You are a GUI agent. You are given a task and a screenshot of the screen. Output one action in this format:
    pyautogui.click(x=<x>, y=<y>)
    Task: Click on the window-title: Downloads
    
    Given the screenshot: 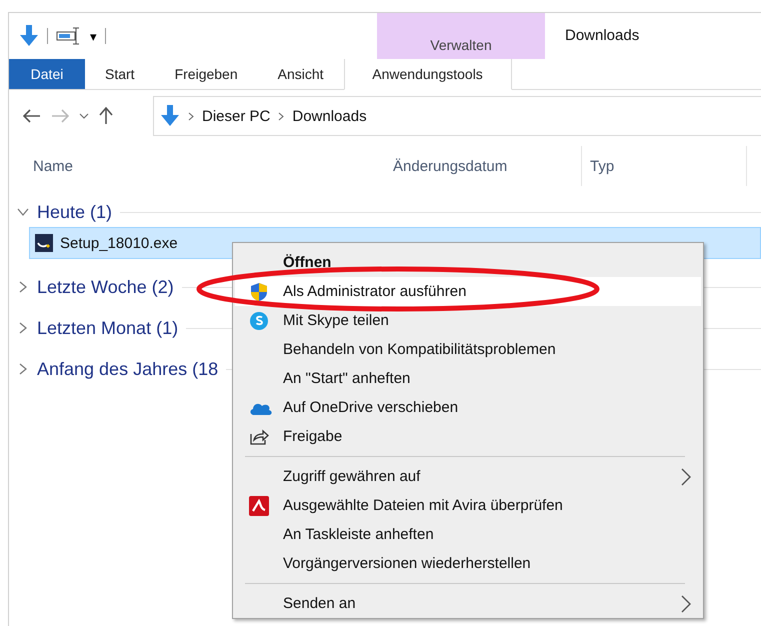 What is the action you would take?
    pyautogui.click(x=602, y=36)
    